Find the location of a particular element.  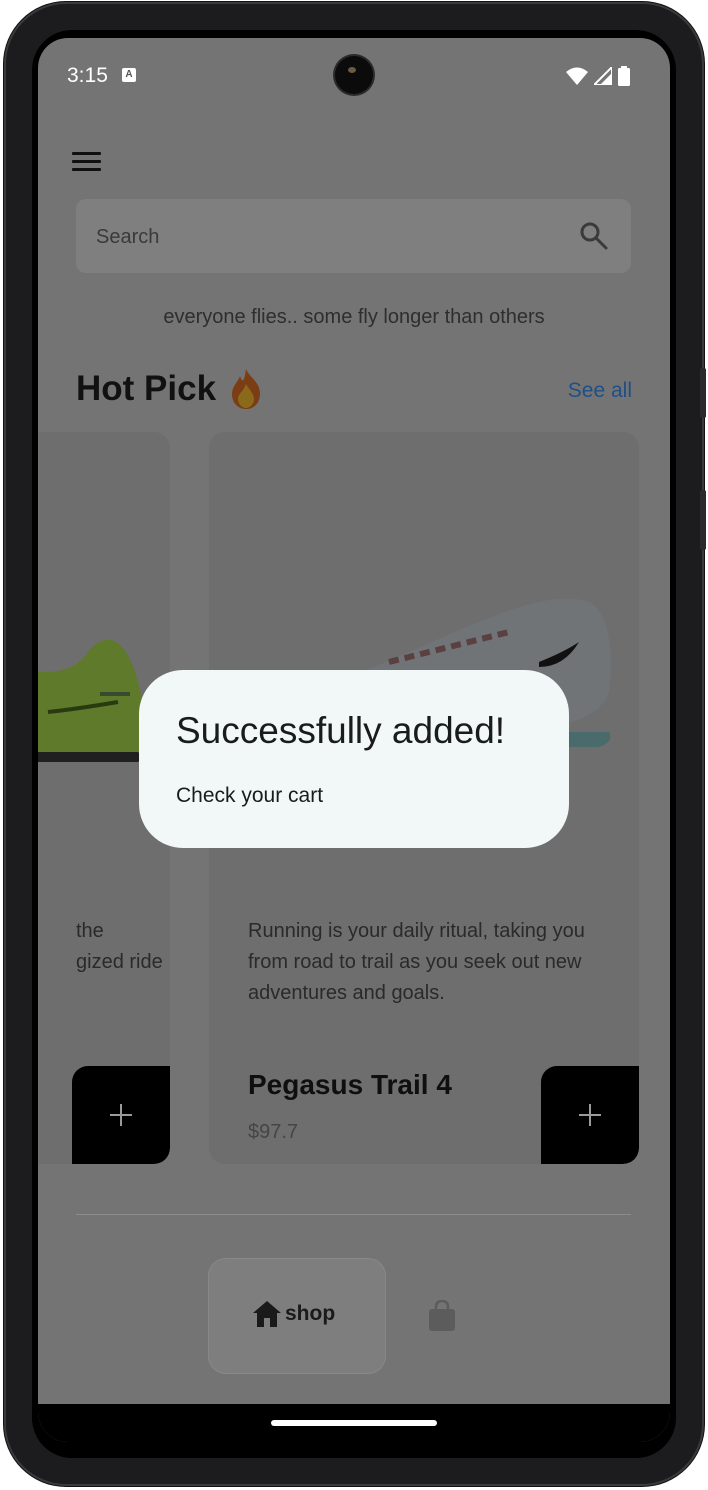

section-title: Hot Pick is located at coordinates (170, 389).